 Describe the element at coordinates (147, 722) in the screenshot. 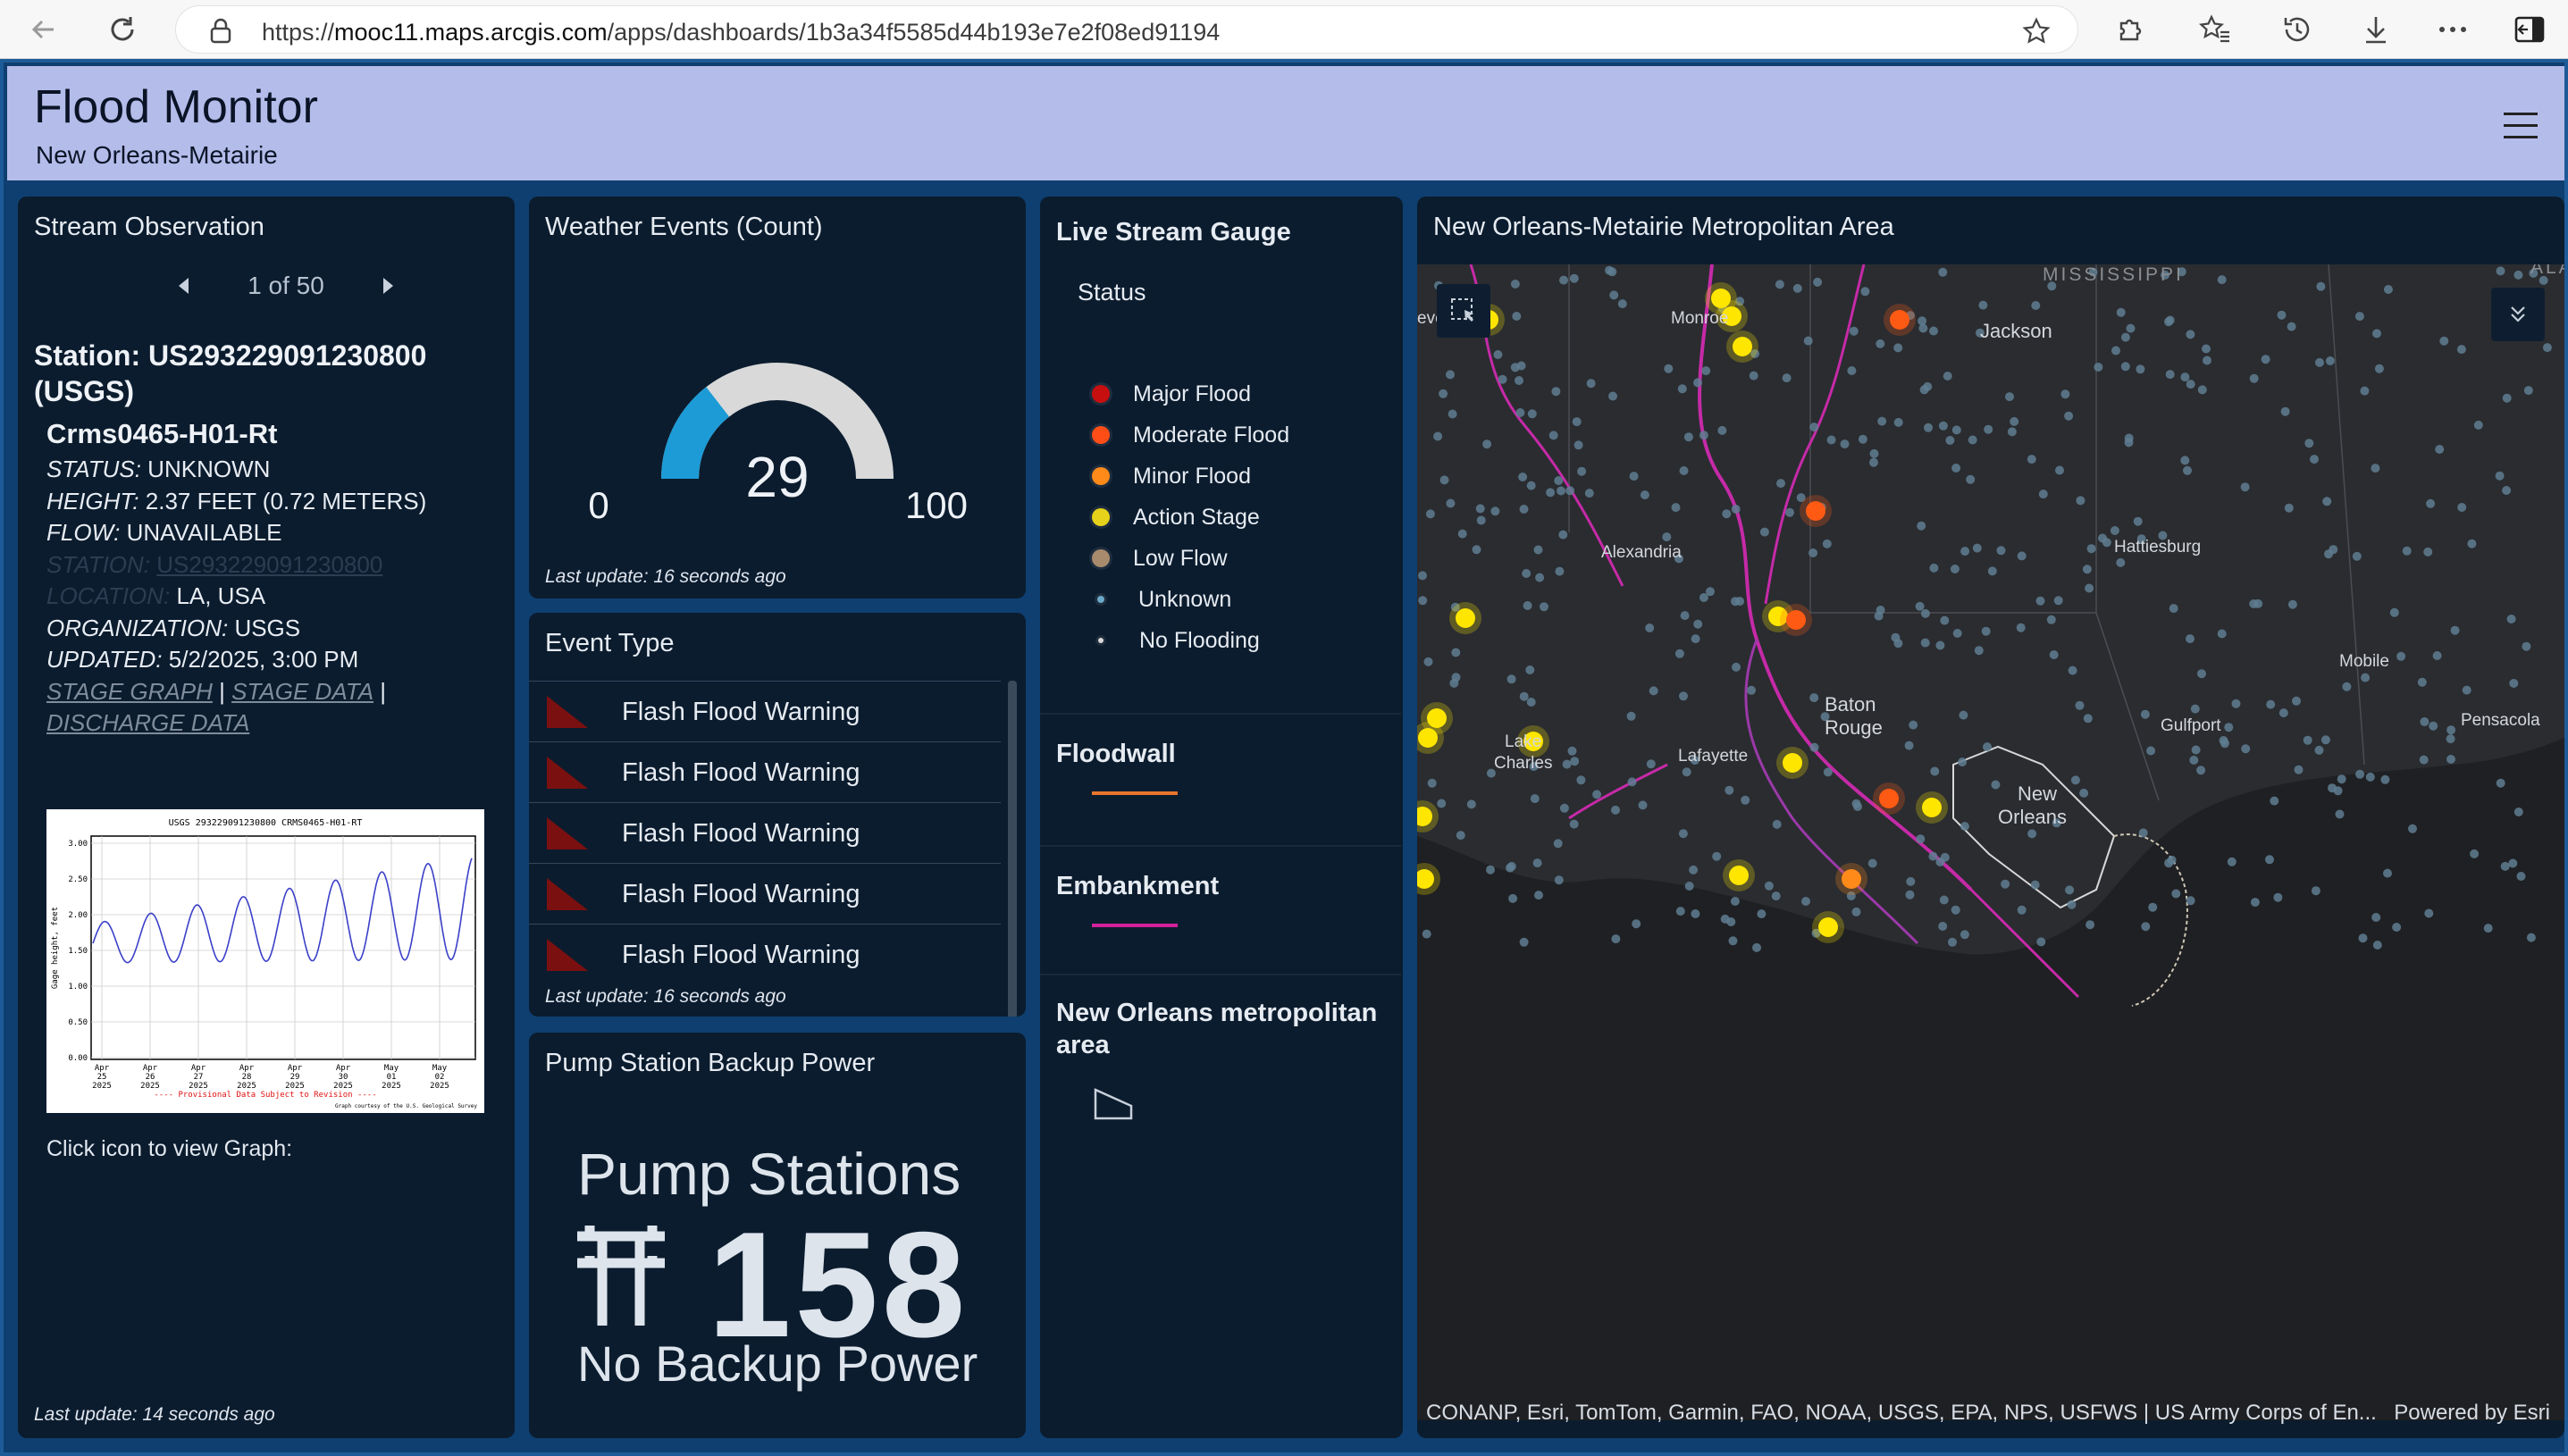

I see `discharge-data-link: DISCHARGE DATA` at that location.